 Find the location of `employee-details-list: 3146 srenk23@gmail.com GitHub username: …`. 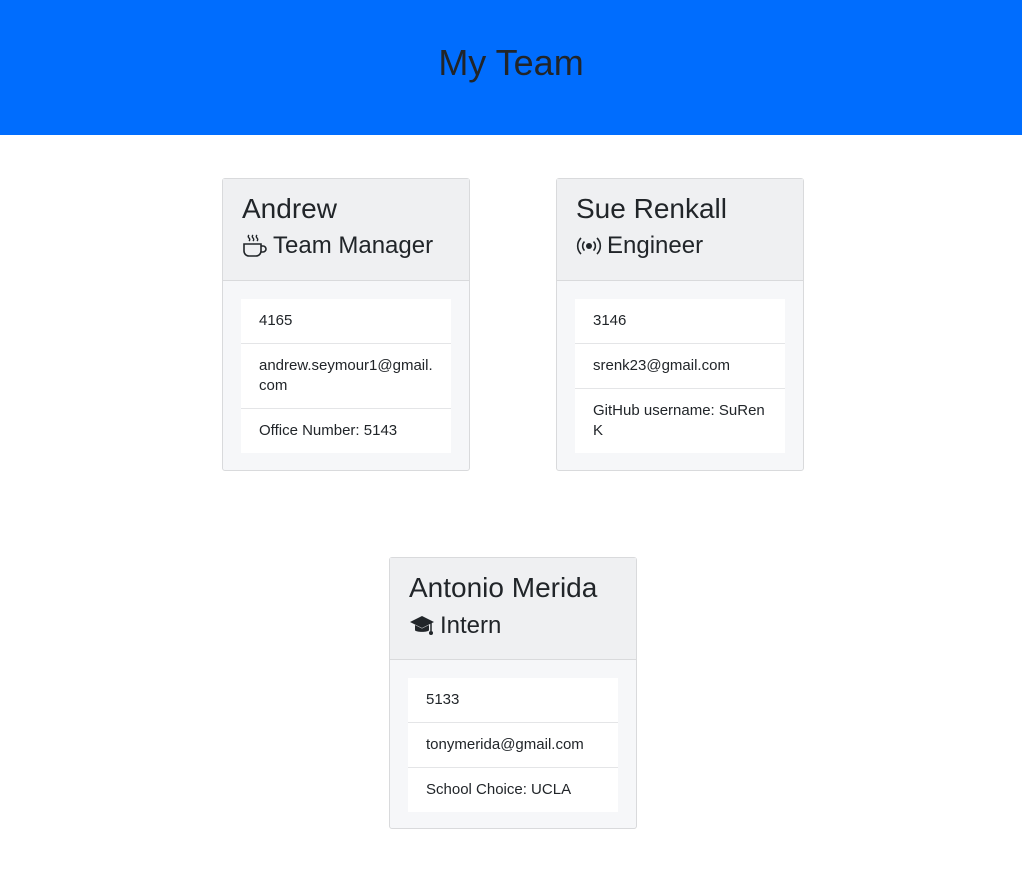

employee-details-list: 3146 srenk23@gmail.com GitHub username: … is located at coordinates (680, 376).